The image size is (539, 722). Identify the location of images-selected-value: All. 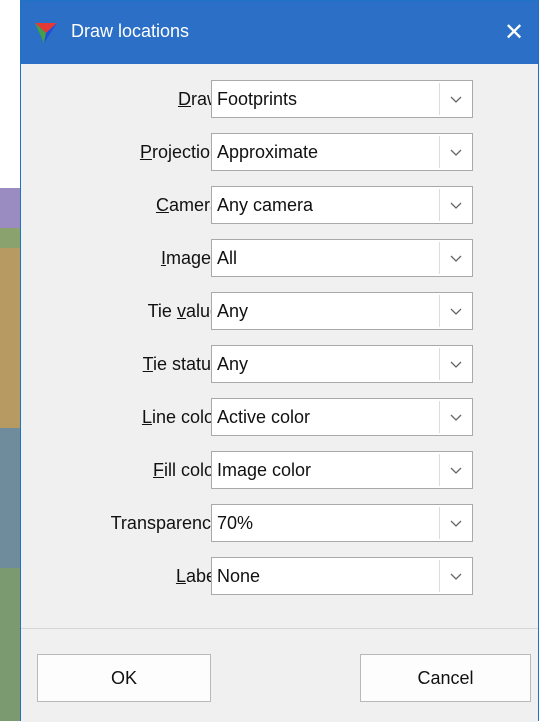
(227, 258).